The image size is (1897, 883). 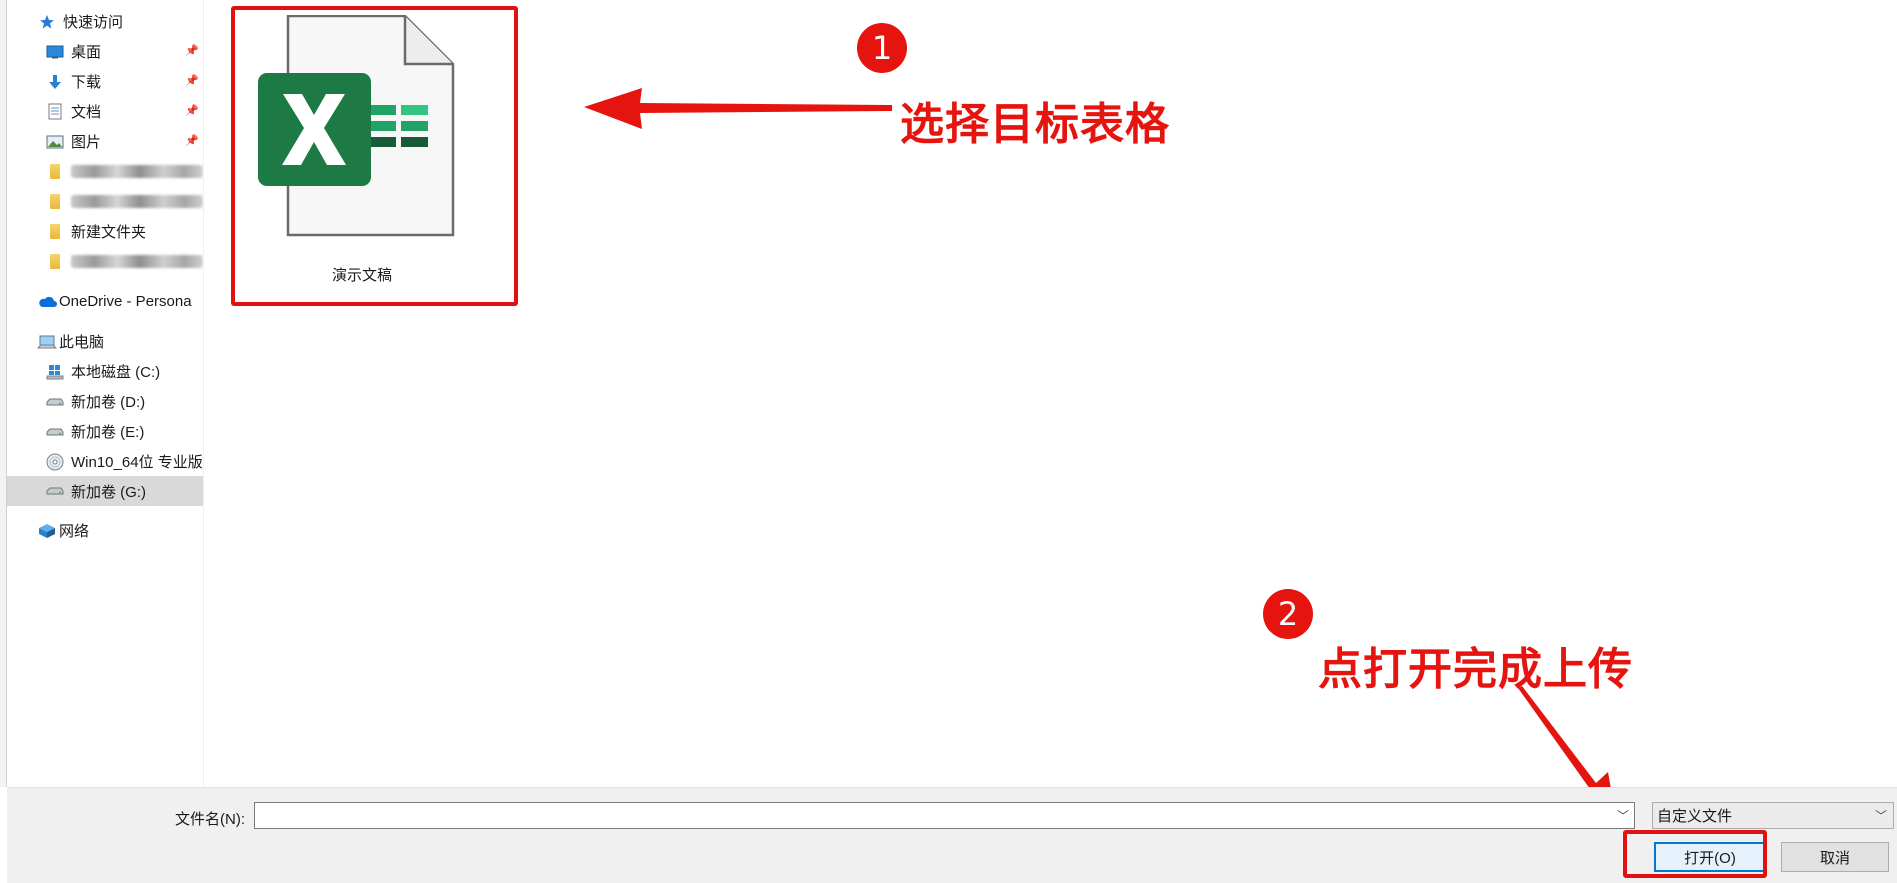 I want to click on dialog-footer: 文件名(N): ﹀ 自定义文件 ﹀ 打开(O) 取消, so click(x=952, y=835).